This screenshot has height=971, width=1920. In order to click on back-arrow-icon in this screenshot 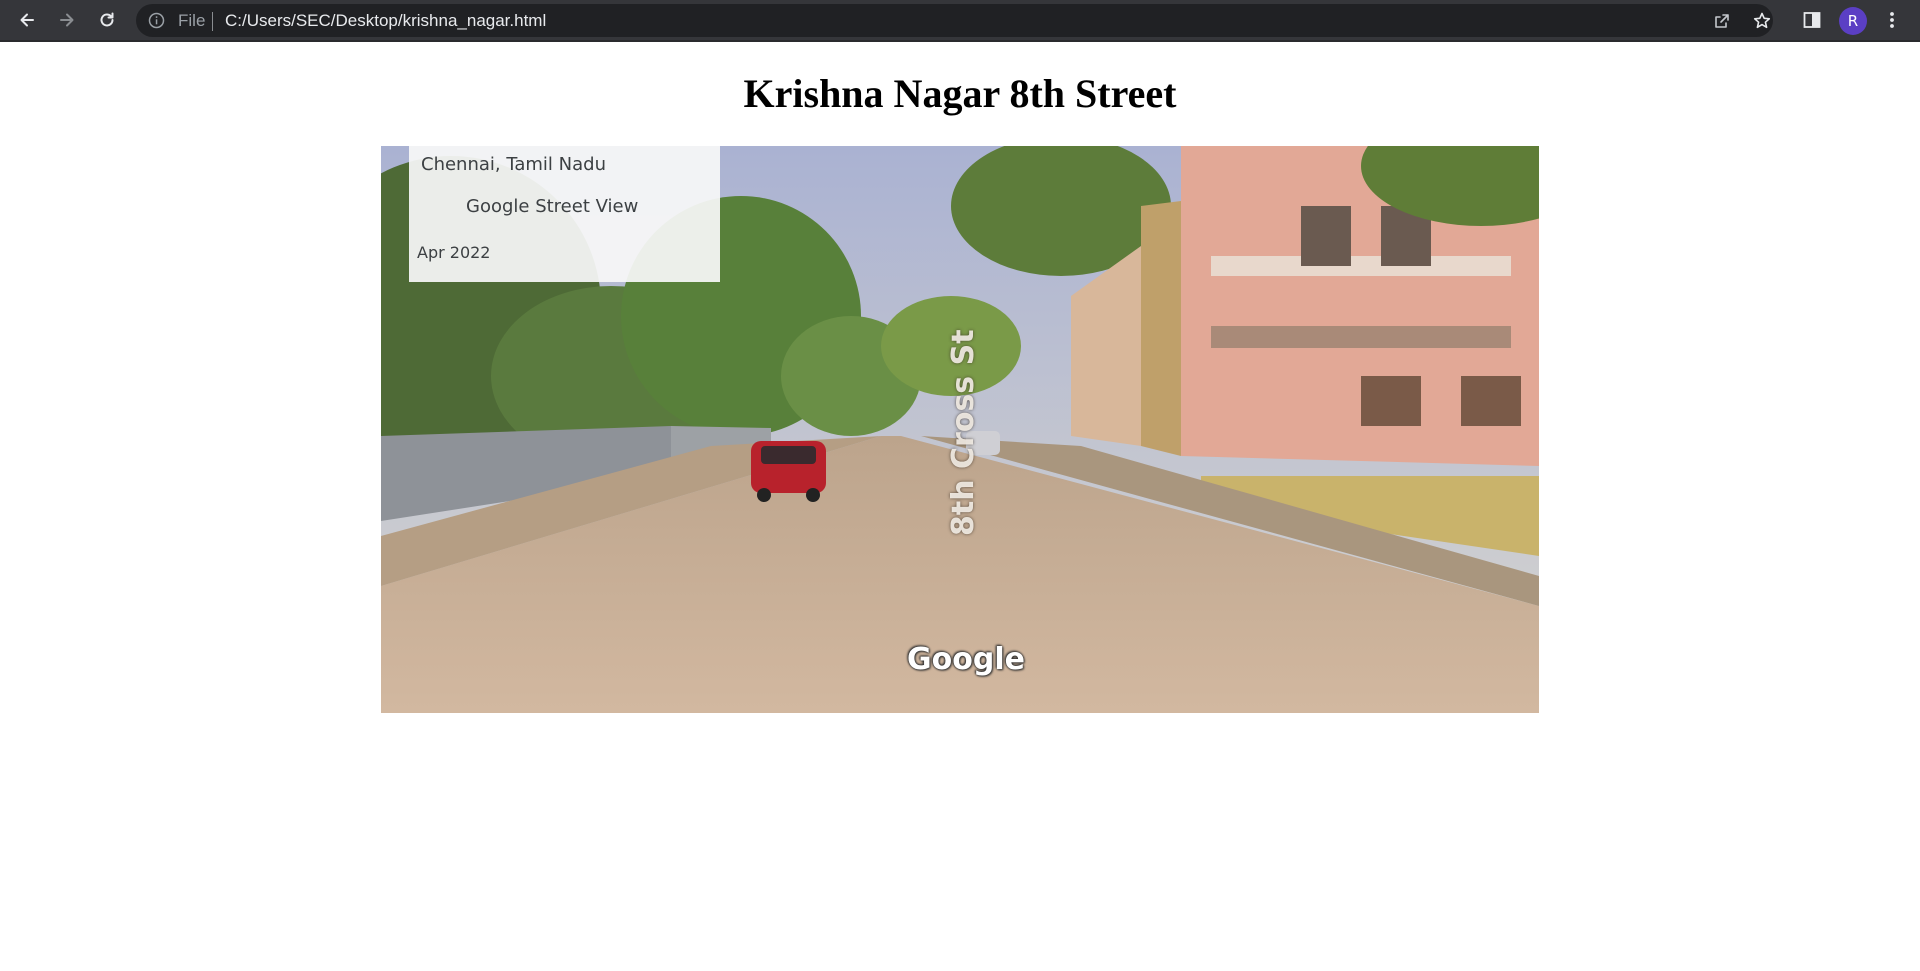, I will do `click(27, 20)`.